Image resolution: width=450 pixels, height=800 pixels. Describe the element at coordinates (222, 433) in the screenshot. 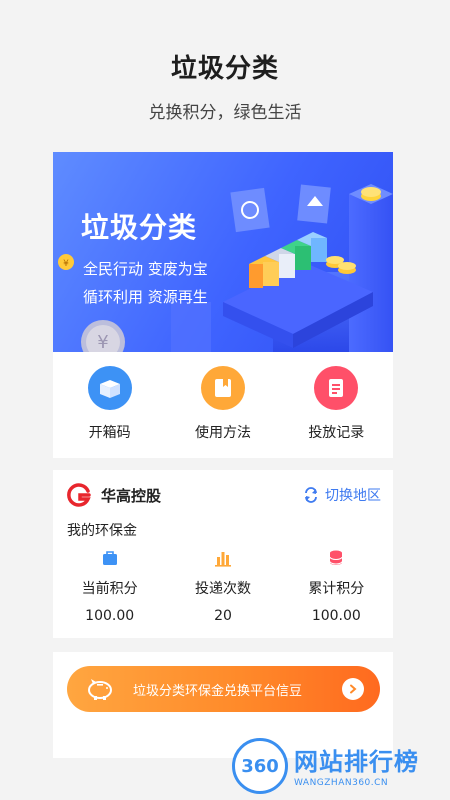

I see `usage-guide-label: 使用方法` at that location.